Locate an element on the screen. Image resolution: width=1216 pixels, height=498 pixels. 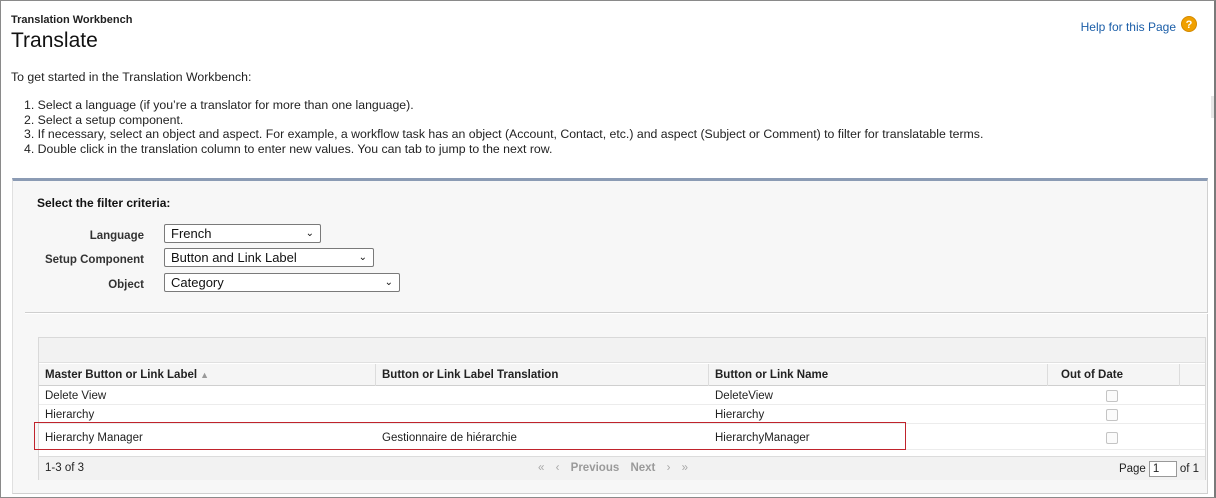
language-select: French ⌄ is located at coordinates (242, 233).